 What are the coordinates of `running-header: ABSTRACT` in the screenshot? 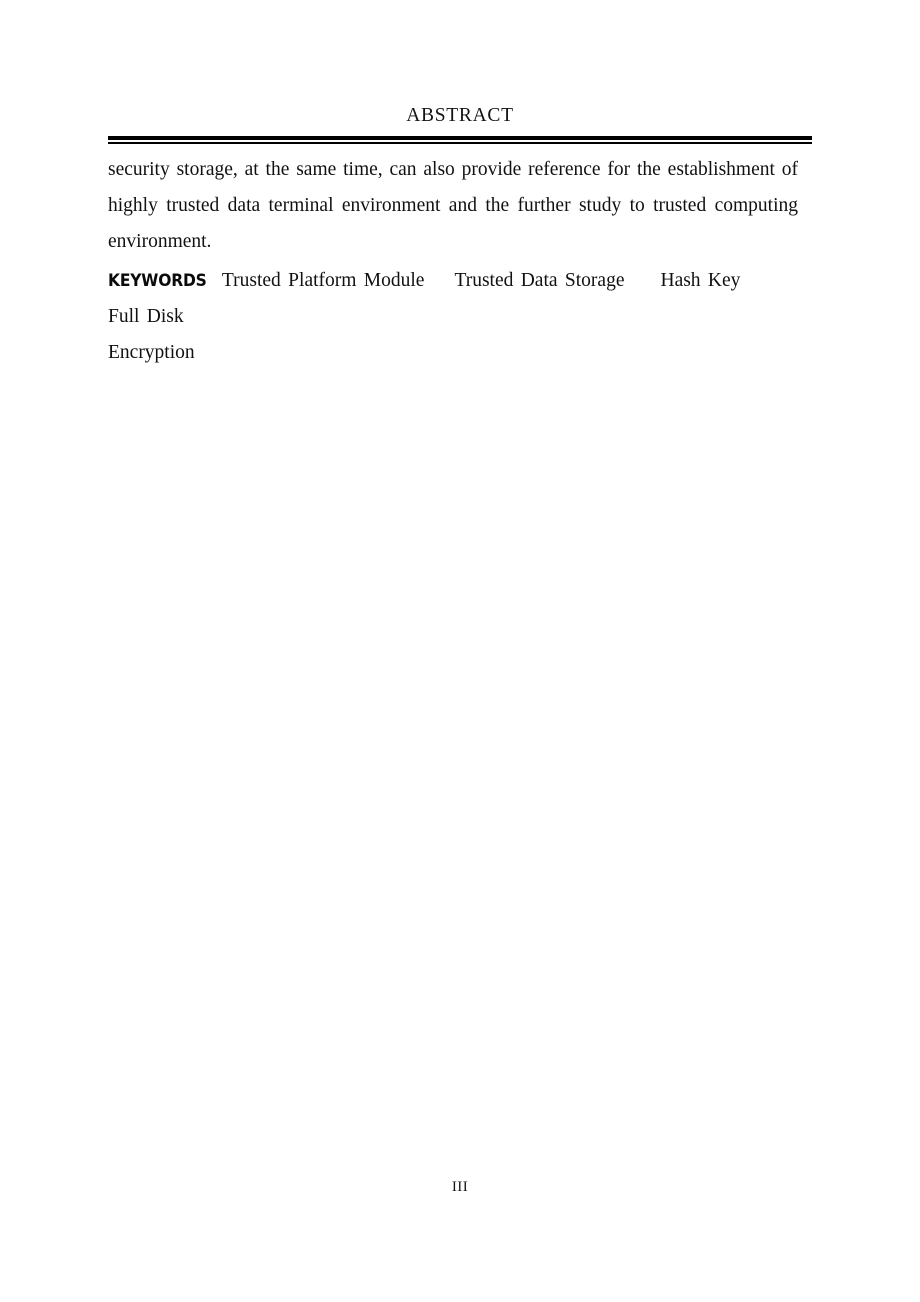 It's located at (460, 116).